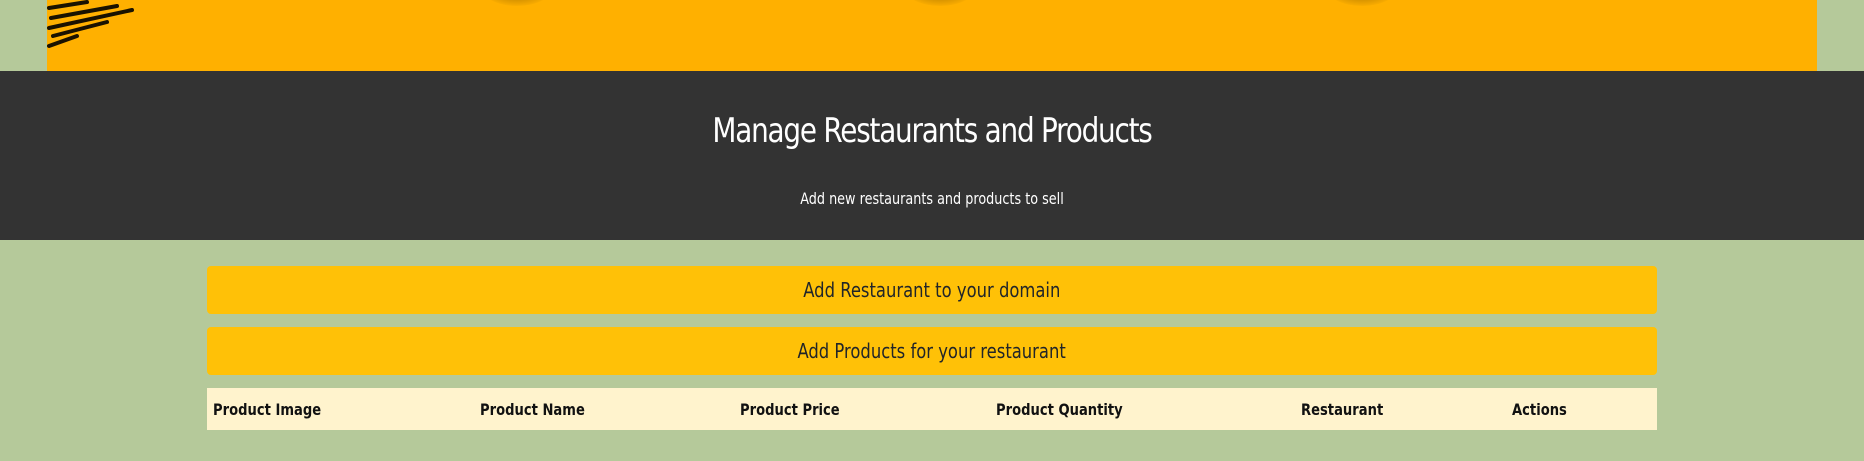  Describe the element at coordinates (1539, 409) in the screenshot. I see `column-header-actions: Actions` at that location.